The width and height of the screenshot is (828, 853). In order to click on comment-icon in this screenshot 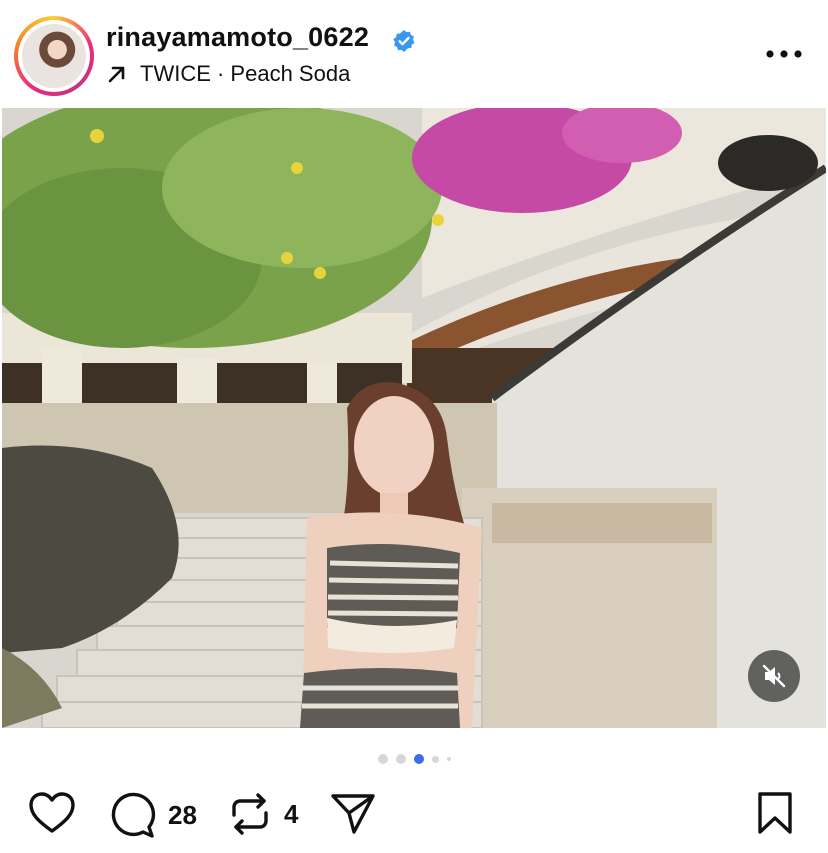, I will do `click(133, 815)`.